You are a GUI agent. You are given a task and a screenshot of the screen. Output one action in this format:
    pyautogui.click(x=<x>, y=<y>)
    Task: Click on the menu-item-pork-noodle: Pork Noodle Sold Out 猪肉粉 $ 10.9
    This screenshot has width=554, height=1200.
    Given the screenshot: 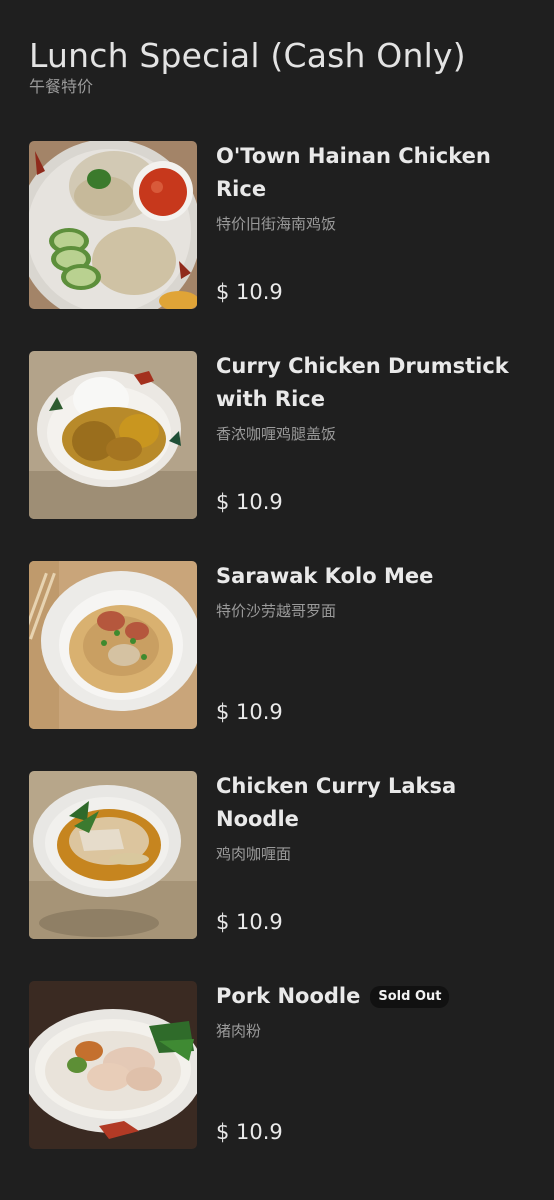 What is the action you would take?
    pyautogui.click(x=279, y=1066)
    